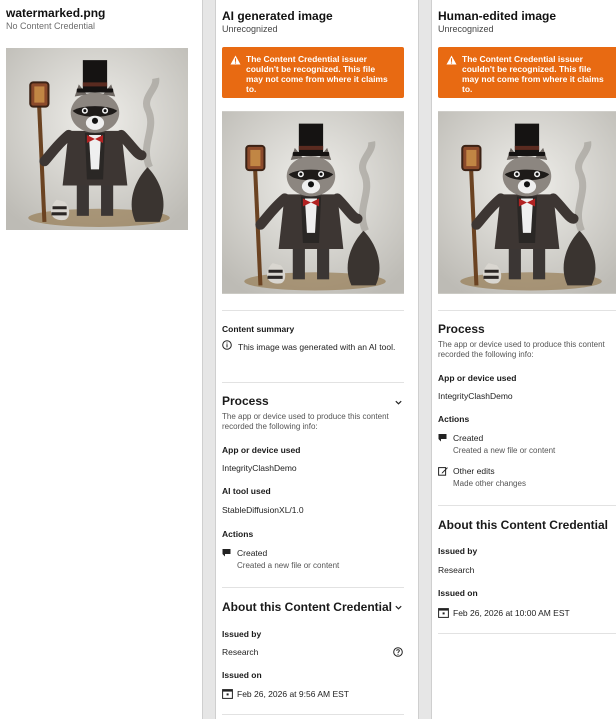  I want to click on credential-status: No Content Credential, so click(51, 26).